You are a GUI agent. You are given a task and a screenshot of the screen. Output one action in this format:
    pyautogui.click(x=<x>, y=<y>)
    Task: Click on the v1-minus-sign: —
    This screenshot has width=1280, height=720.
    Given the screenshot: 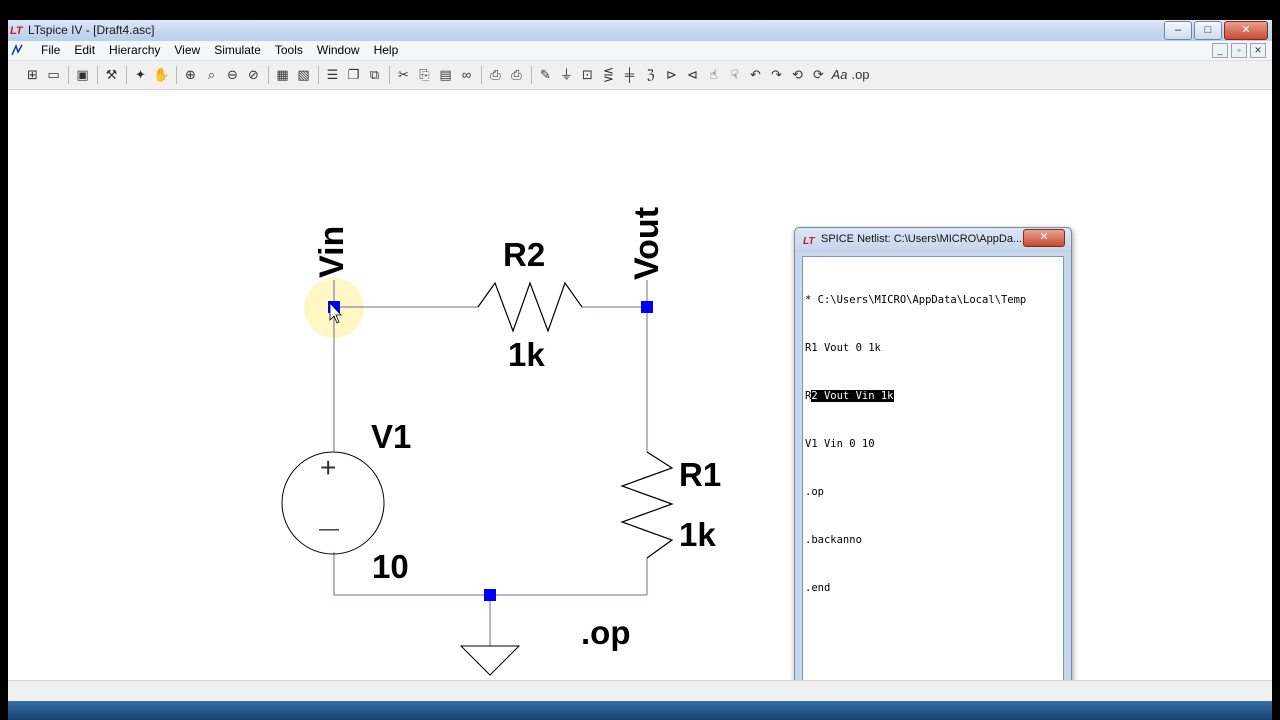 What is the action you would take?
    pyautogui.click(x=329, y=529)
    